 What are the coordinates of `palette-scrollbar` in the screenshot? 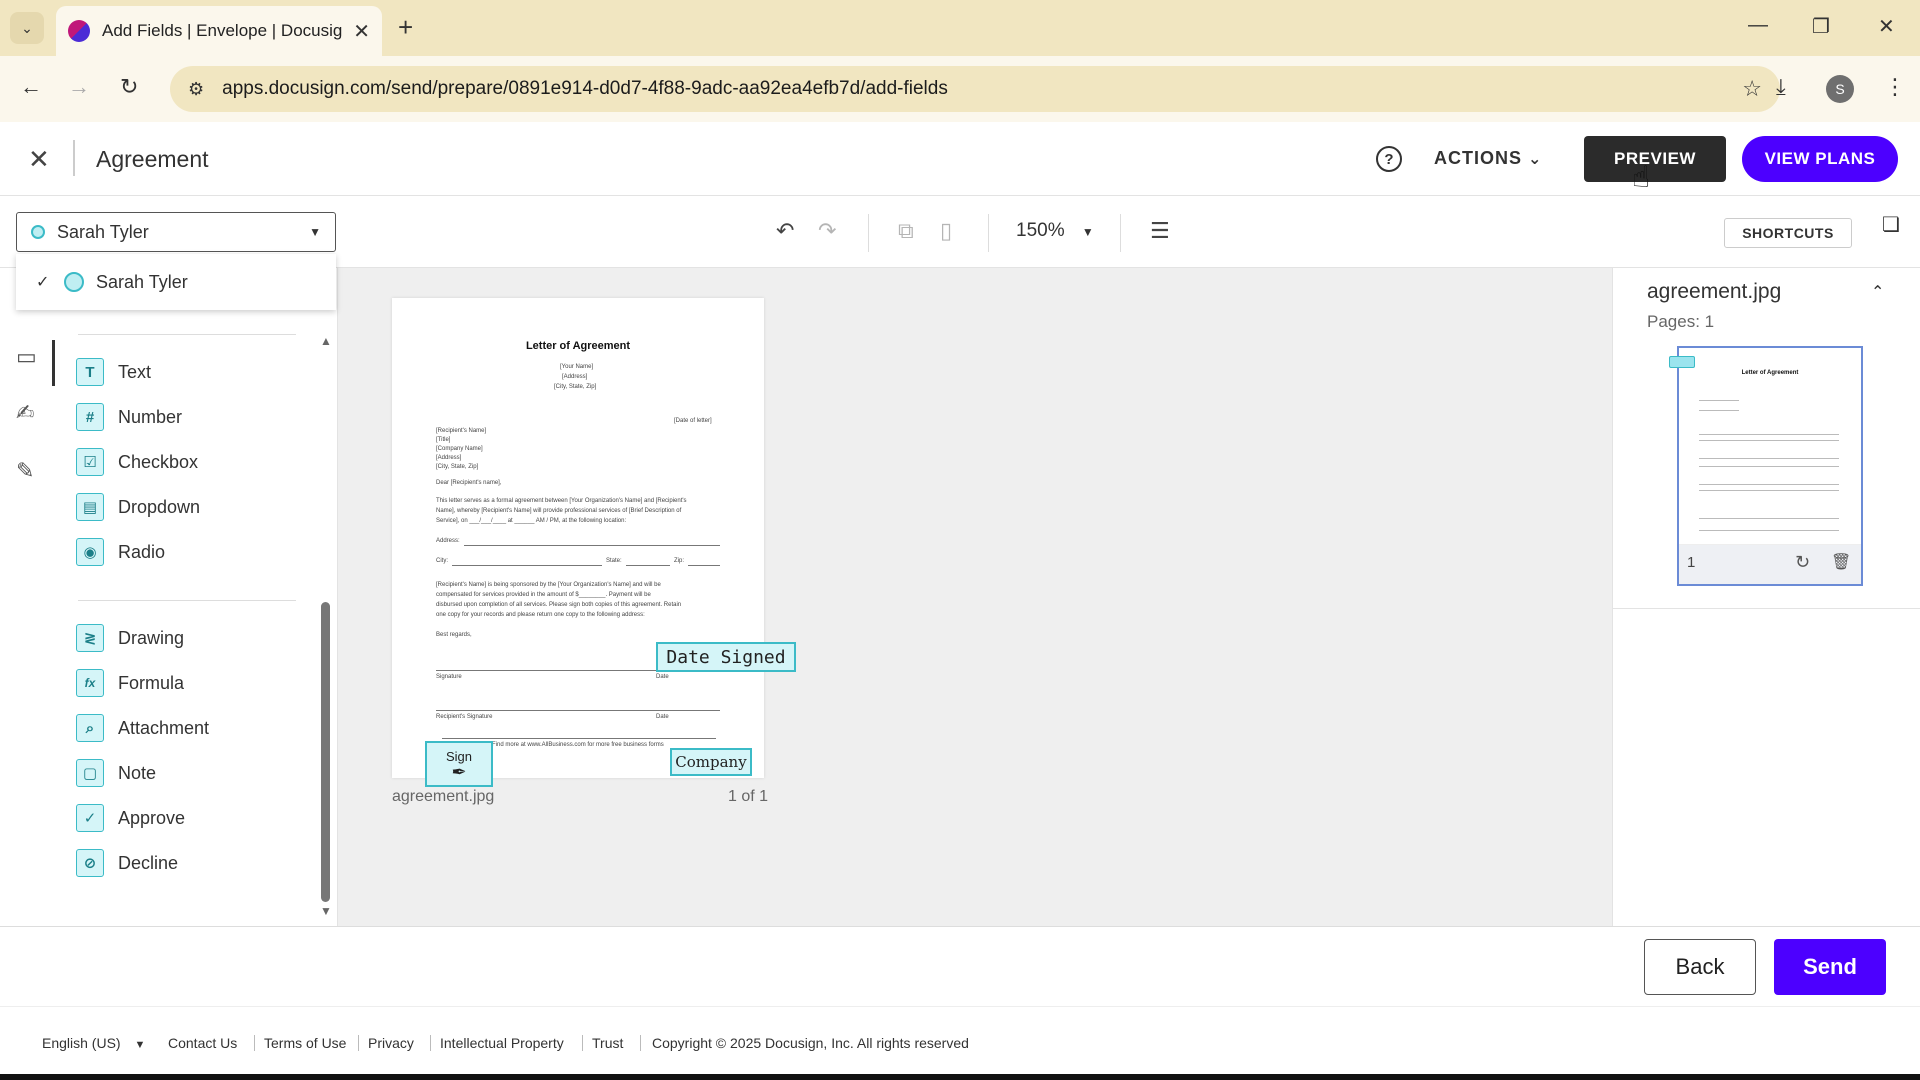 It's located at (325, 752).